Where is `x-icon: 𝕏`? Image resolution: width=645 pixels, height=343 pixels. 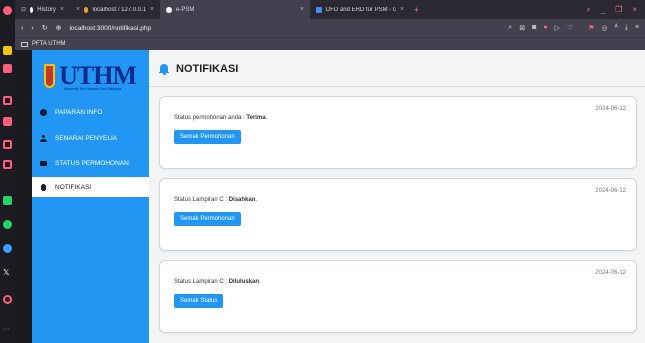
x-icon: 𝕏 is located at coordinates (6, 272).